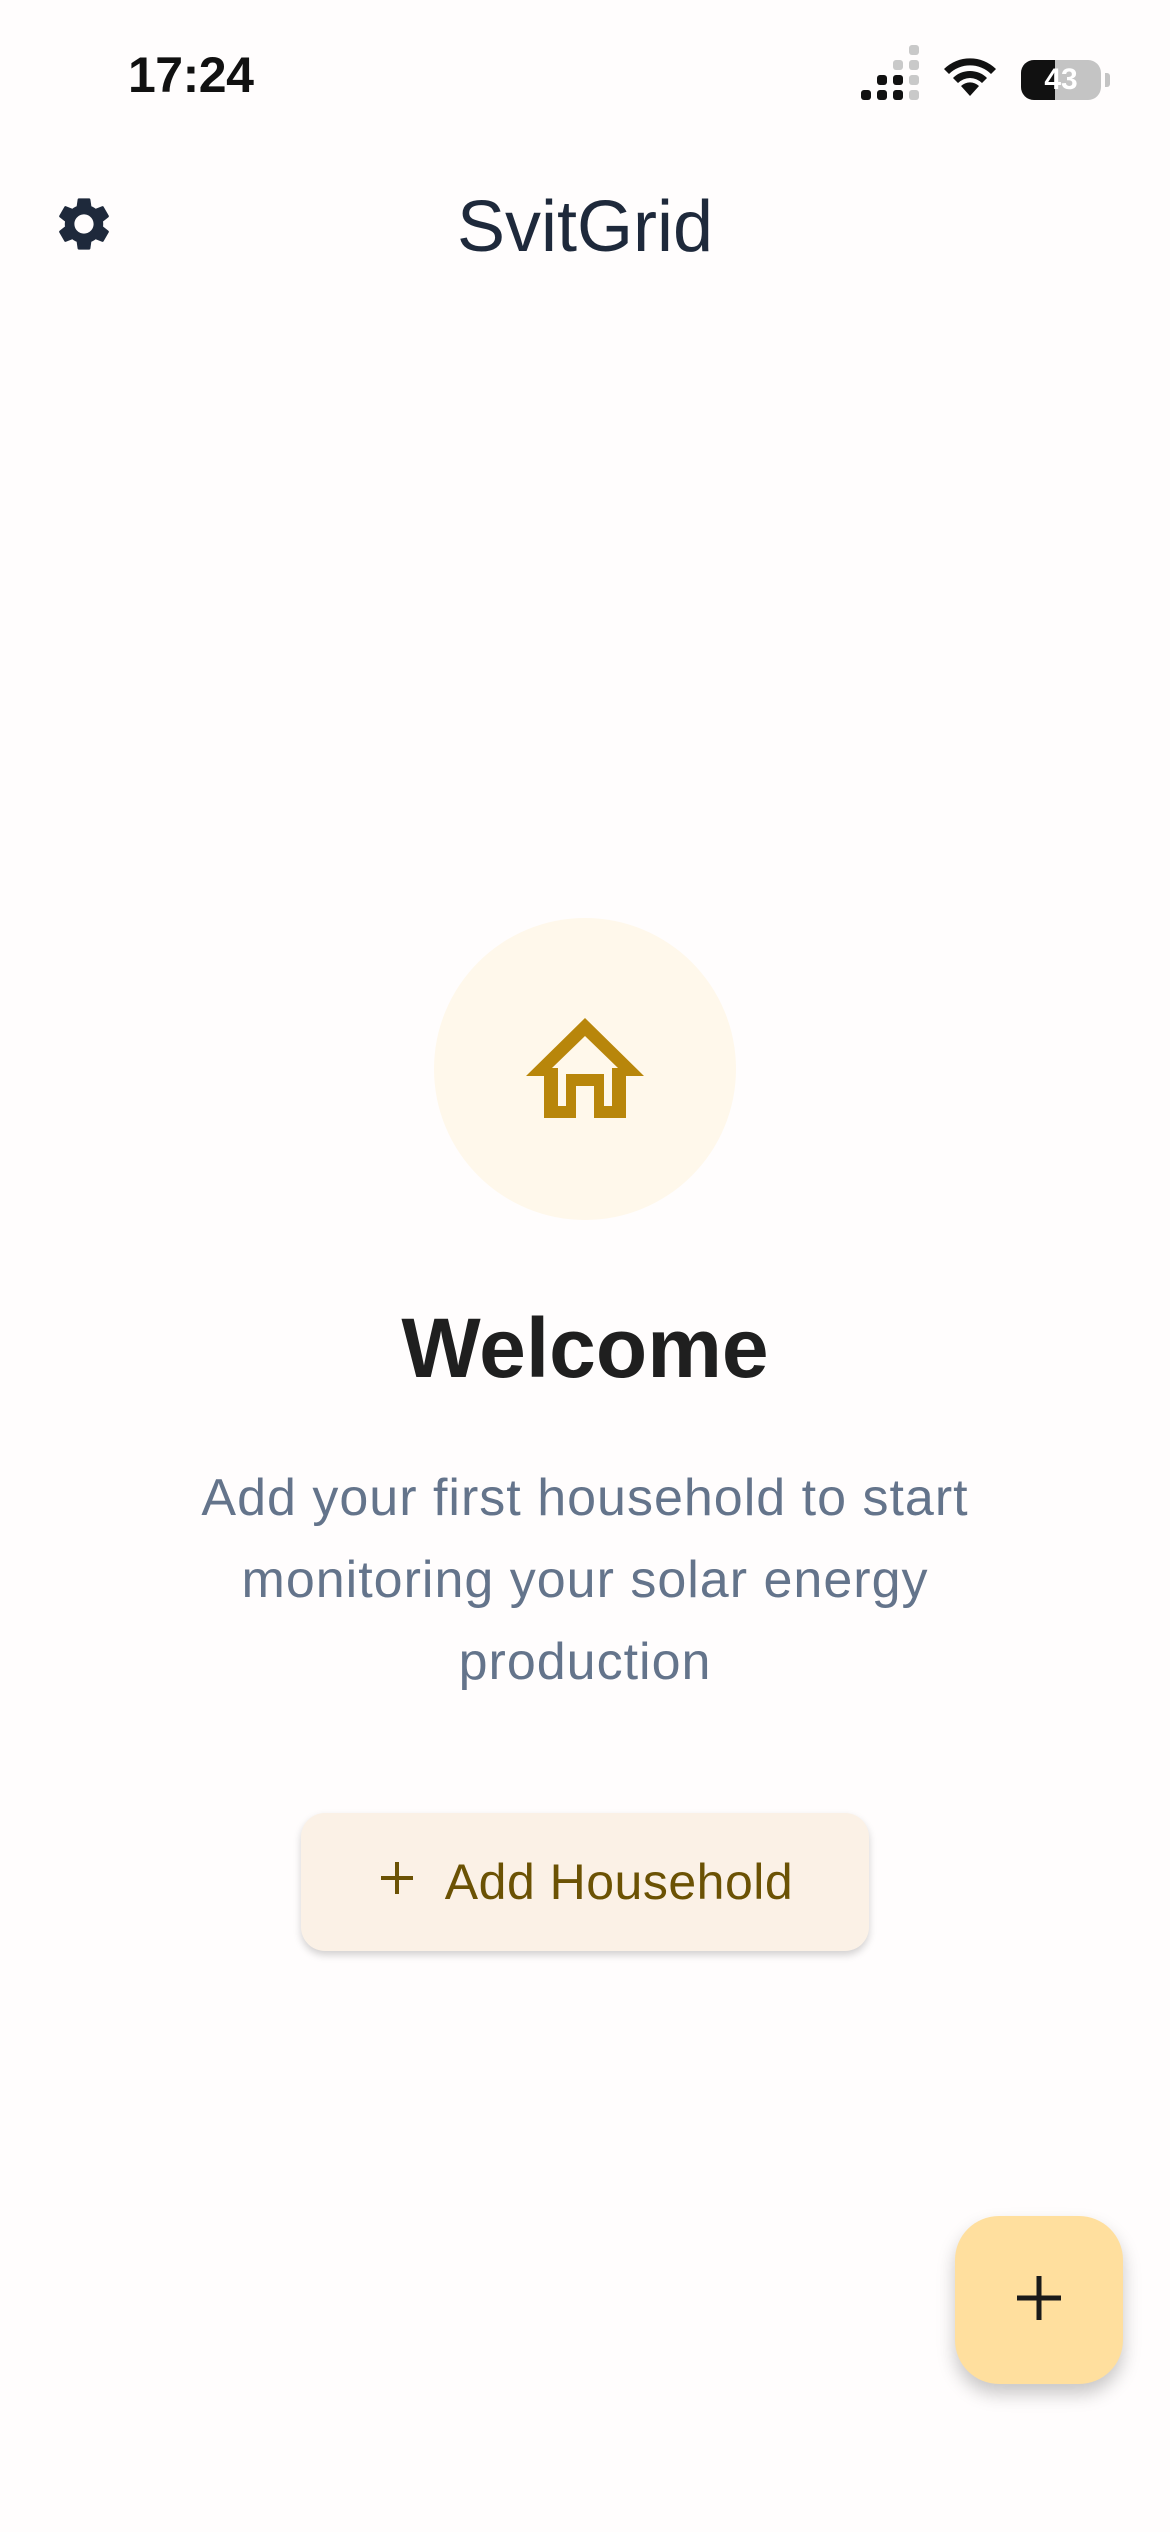 The height and width of the screenshot is (2532, 1170). I want to click on status-time: 17:24, so click(191, 75).